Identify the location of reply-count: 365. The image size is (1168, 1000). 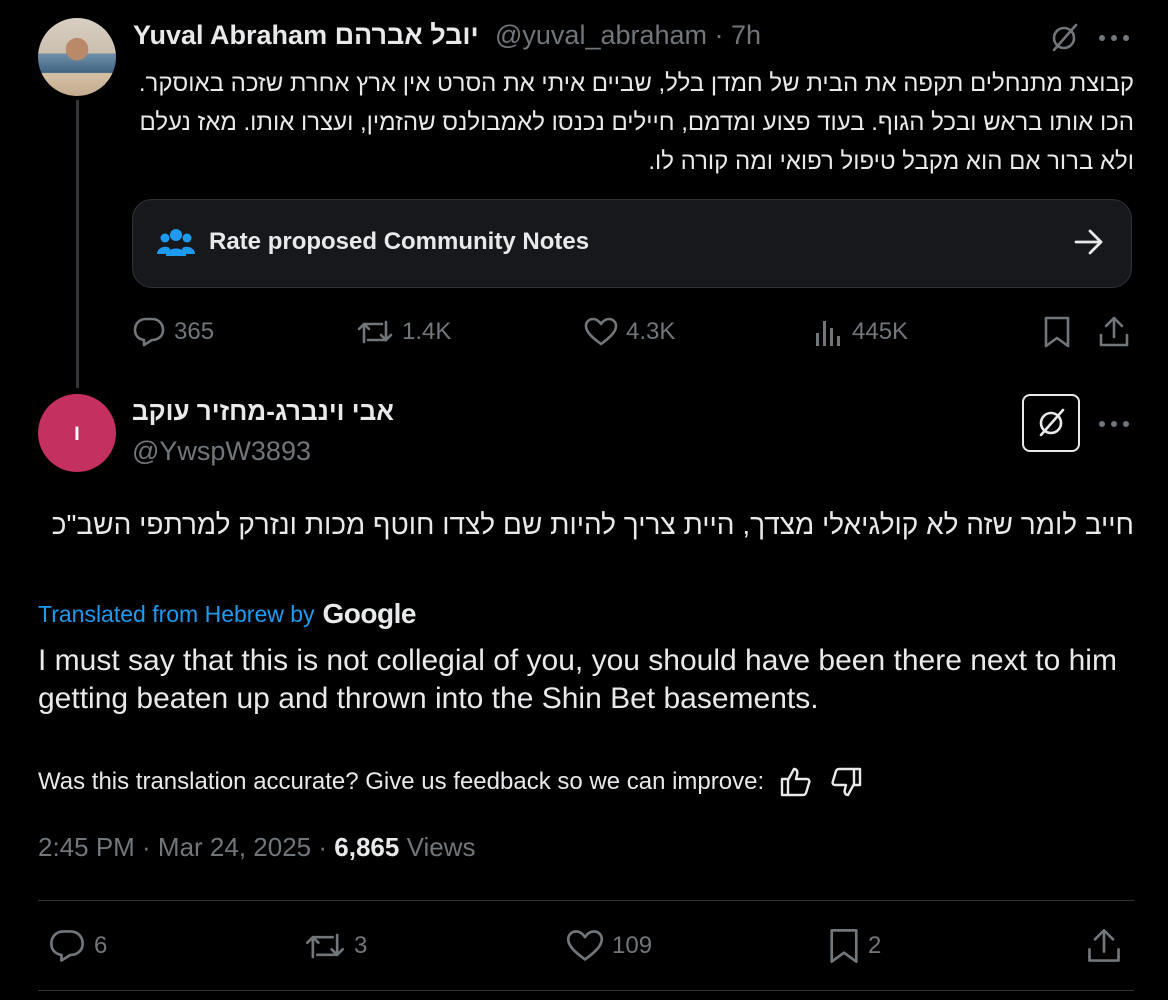
(194, 331).